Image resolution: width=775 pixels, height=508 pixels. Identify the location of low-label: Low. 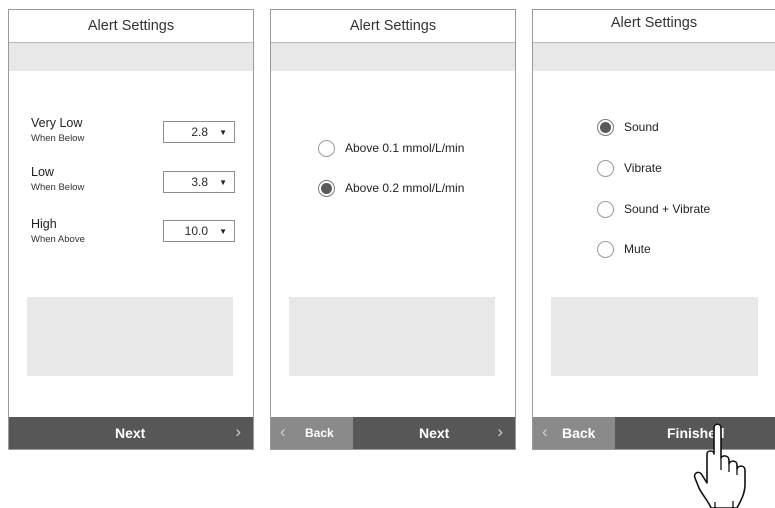
(42, 172).